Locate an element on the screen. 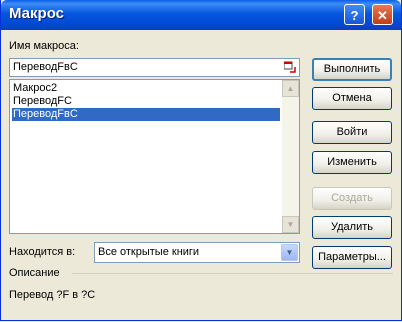 Image resolution: width=402 pixels, height=322 pixels. list-item: ПереводFвC is located at coordinates (146, 114).